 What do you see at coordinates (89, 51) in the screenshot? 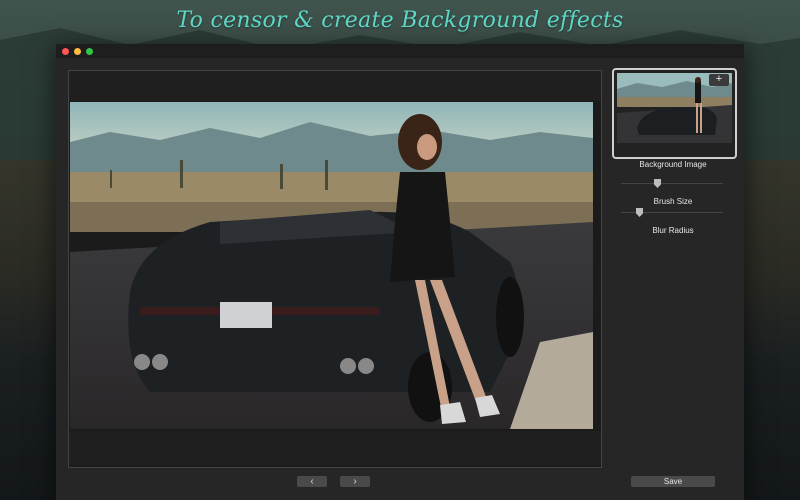
I see `zoom-button` at bounding box center [89, 51].